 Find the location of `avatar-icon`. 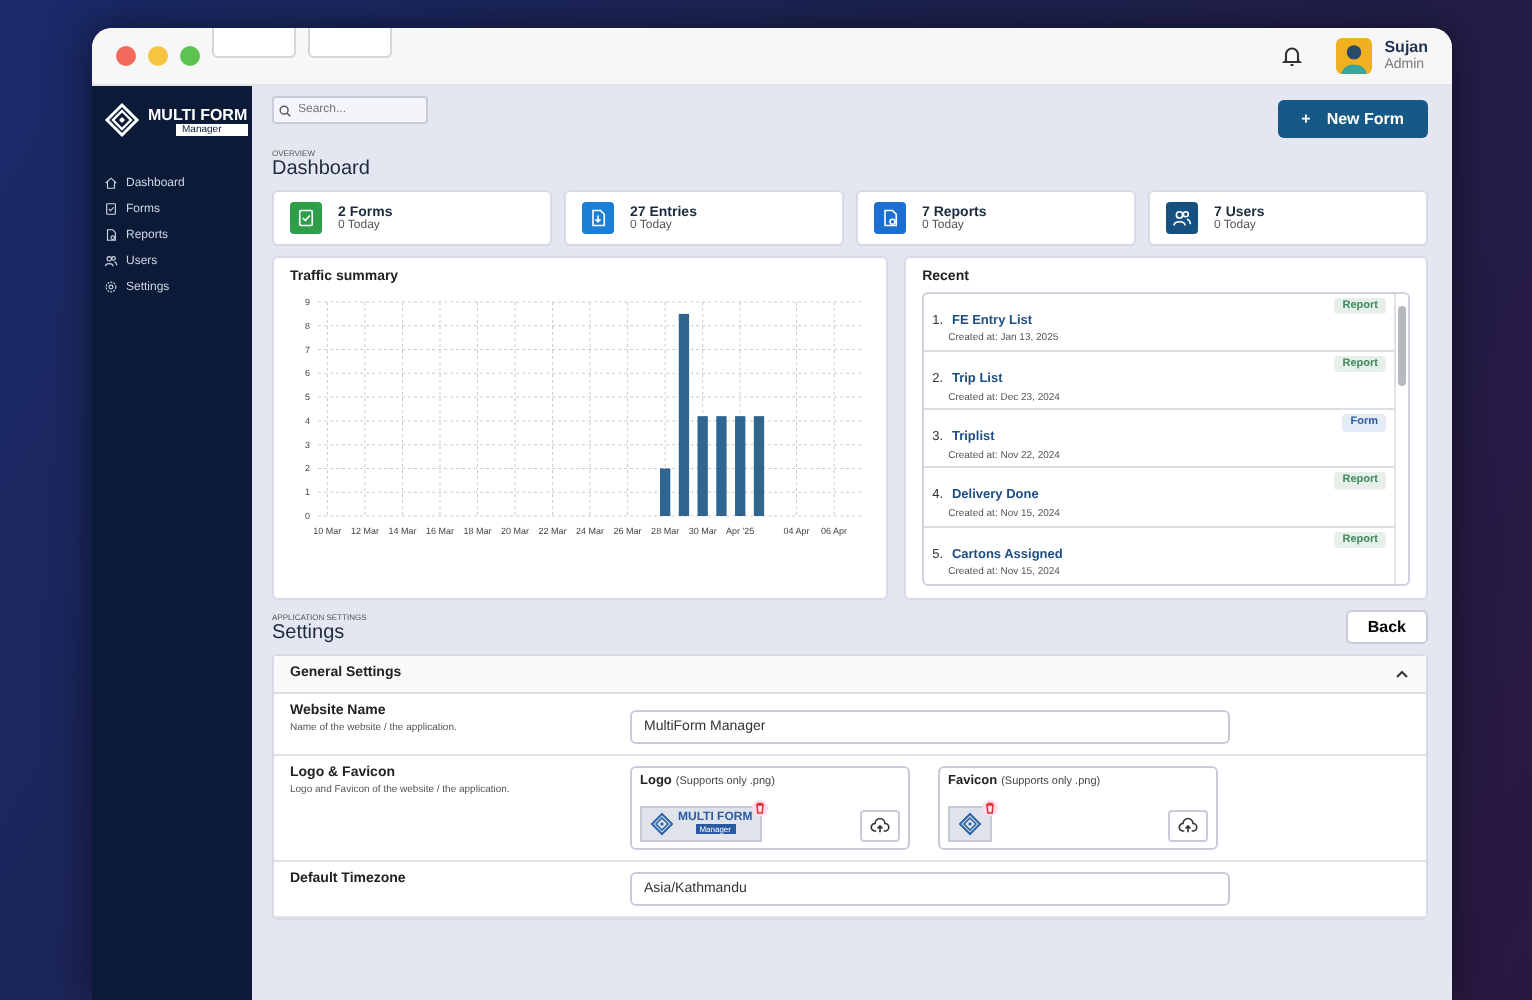

avatar-icon is located at coordinates (1354, 56).